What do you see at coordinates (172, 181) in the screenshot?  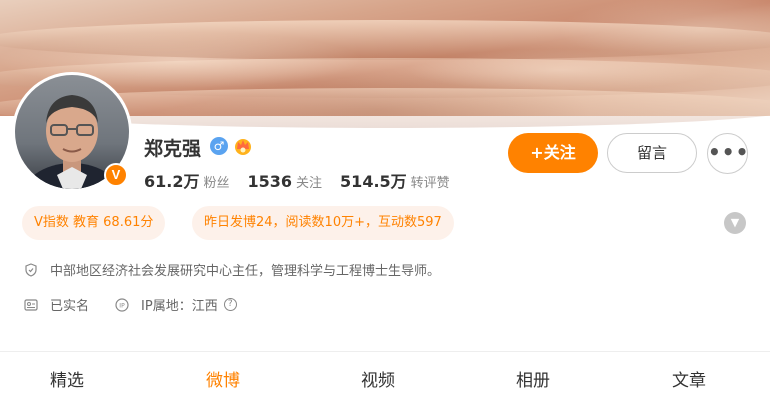 I see `stat-value: 61.2万` at bounding box center [172, 181].